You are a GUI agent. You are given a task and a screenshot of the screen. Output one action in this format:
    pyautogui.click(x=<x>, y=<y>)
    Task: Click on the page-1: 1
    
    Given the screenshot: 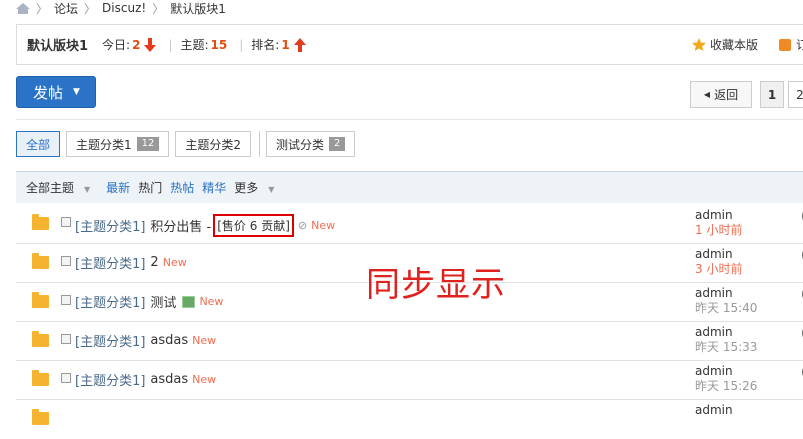 What is the action you would take?
    pyautogui.click(x=772, y=94)
    